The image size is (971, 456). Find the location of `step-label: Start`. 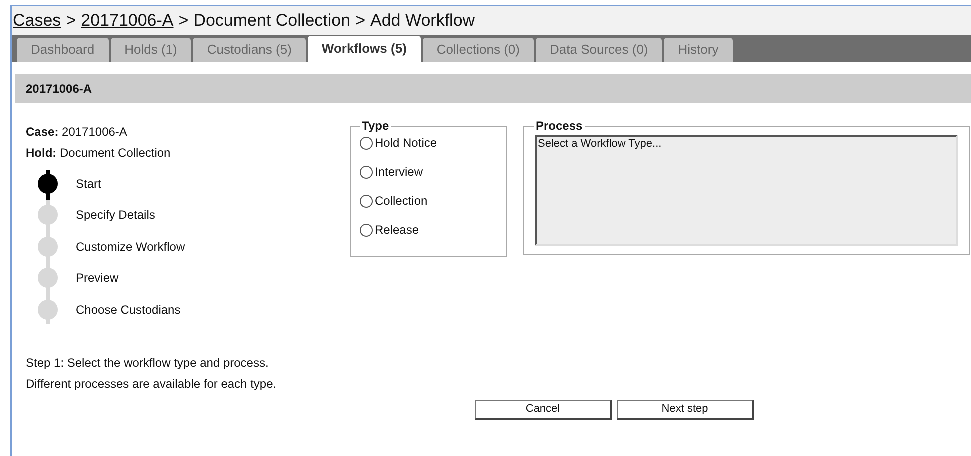

step-label: Start is located at coordinates (89, 184).